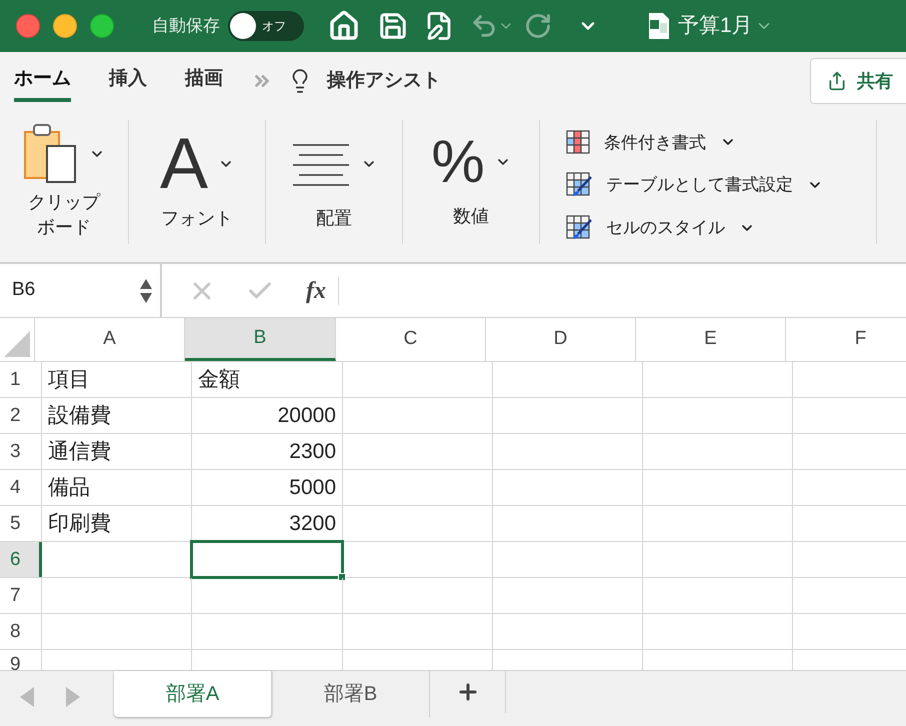 Image resolution: width=906 pixels, height=726 pixels. I want to click on autosave-label: 自動保存, so click(186, 26).